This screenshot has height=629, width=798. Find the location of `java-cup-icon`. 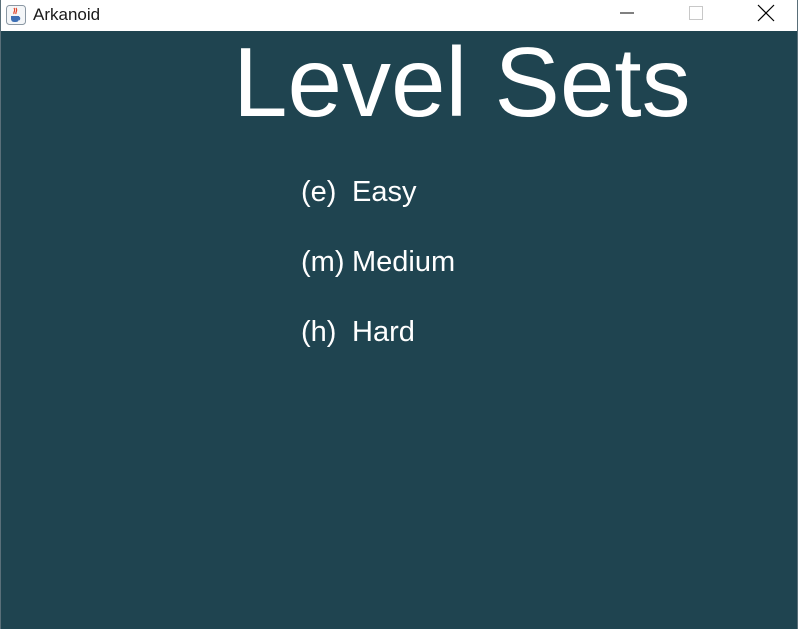

java-cup-icon is located at coordinates (16, 15).